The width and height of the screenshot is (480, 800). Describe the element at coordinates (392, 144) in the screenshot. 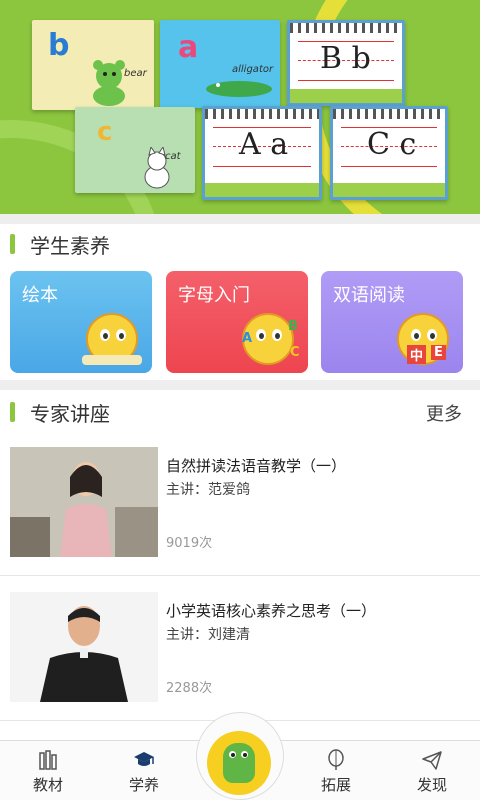

I see `notebook-letters: C c` at that location.